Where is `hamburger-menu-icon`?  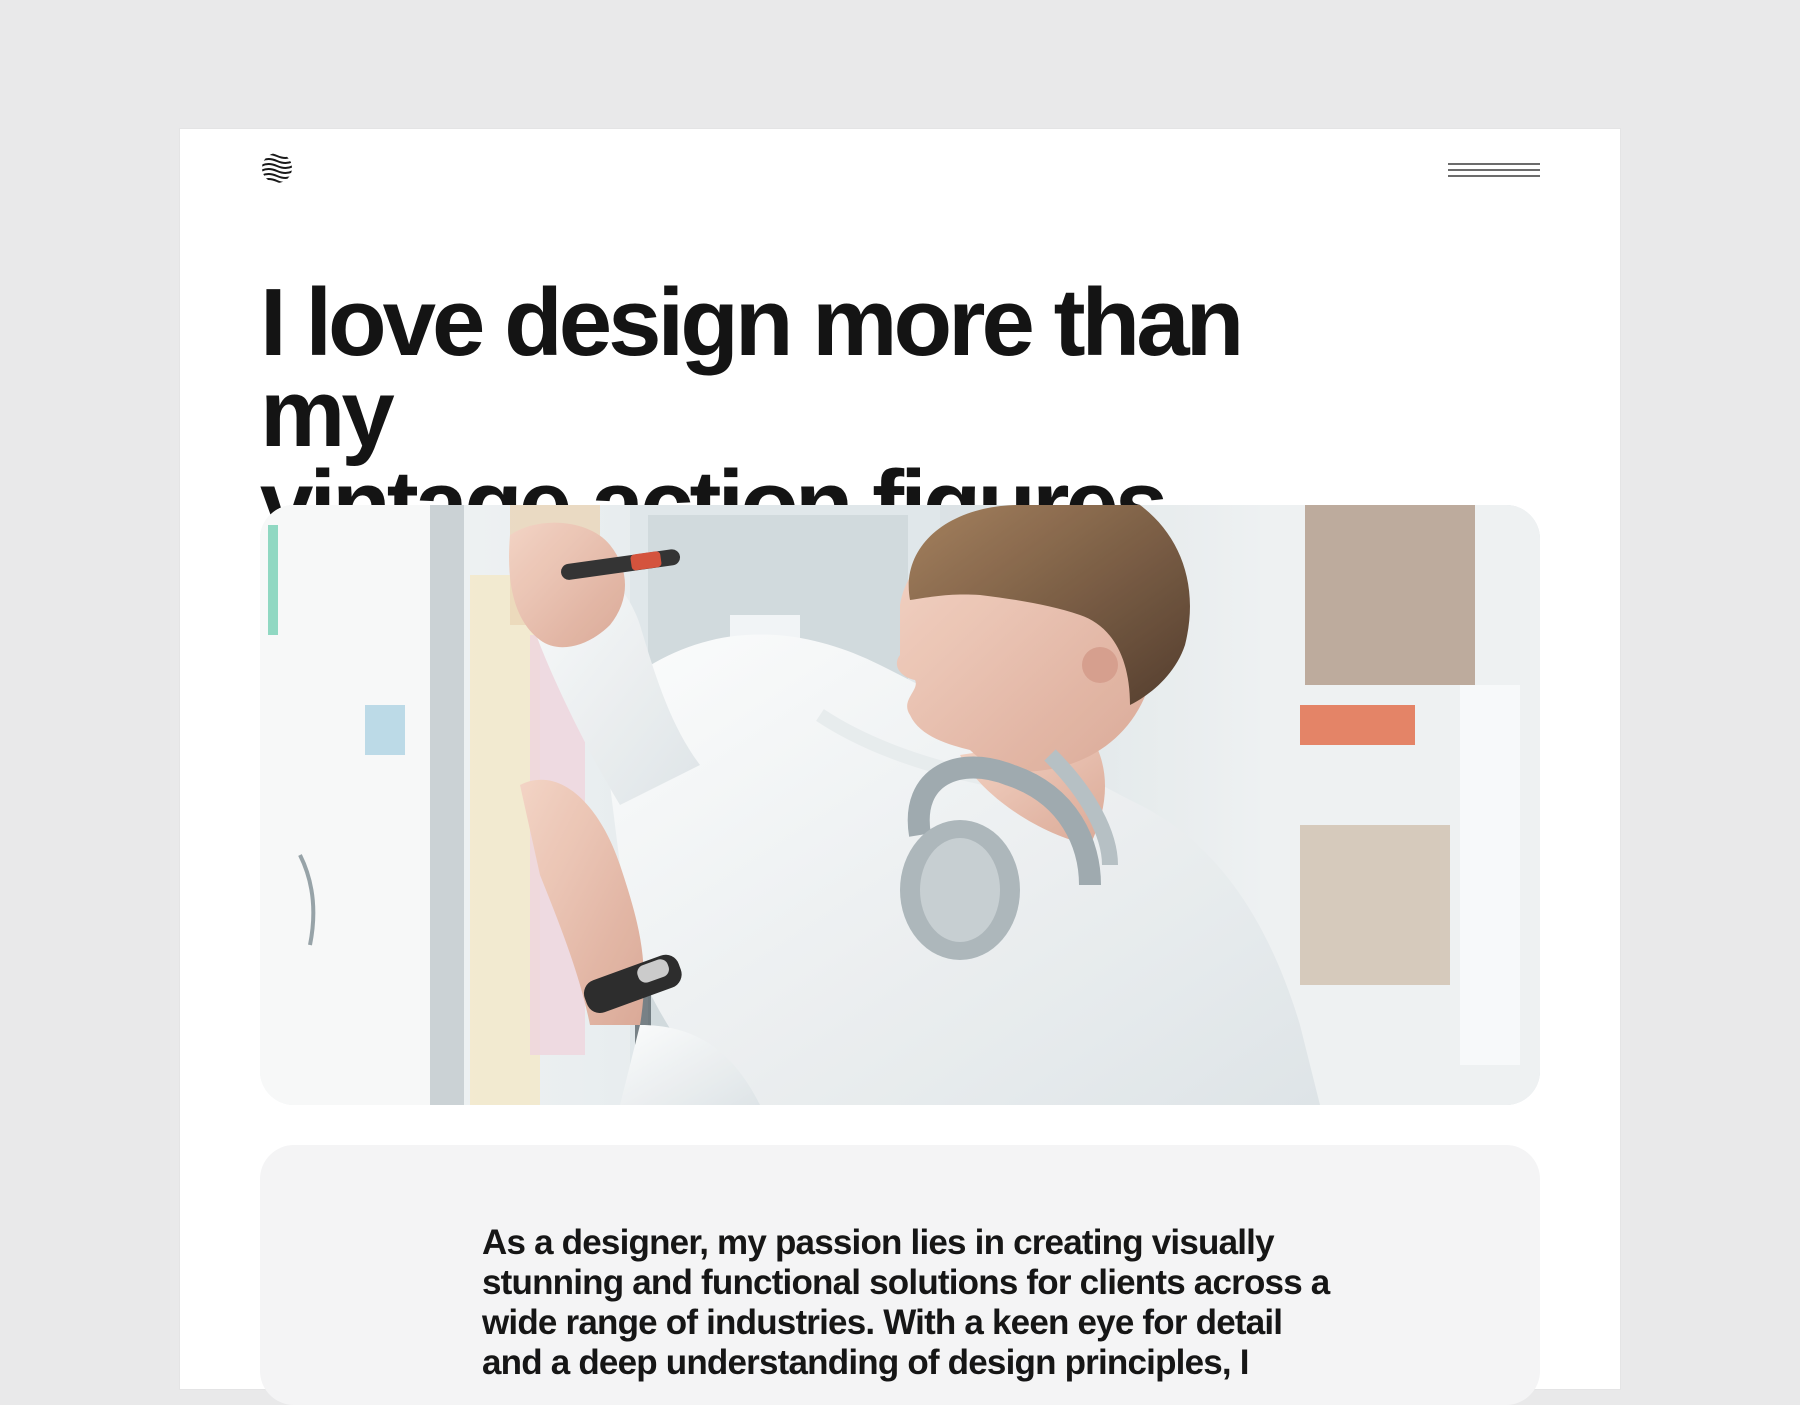
hamburger-menu-icon is located at coordinates (1494, 170).